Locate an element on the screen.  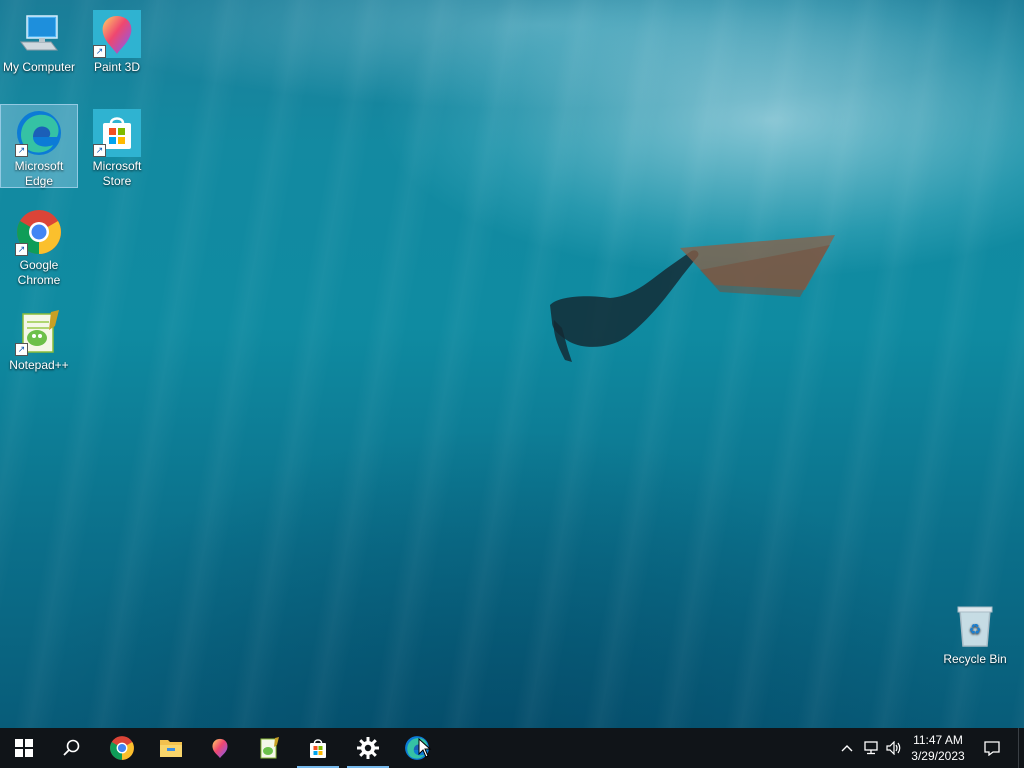
wallpaper-diver is located at coordinates (692, 298).